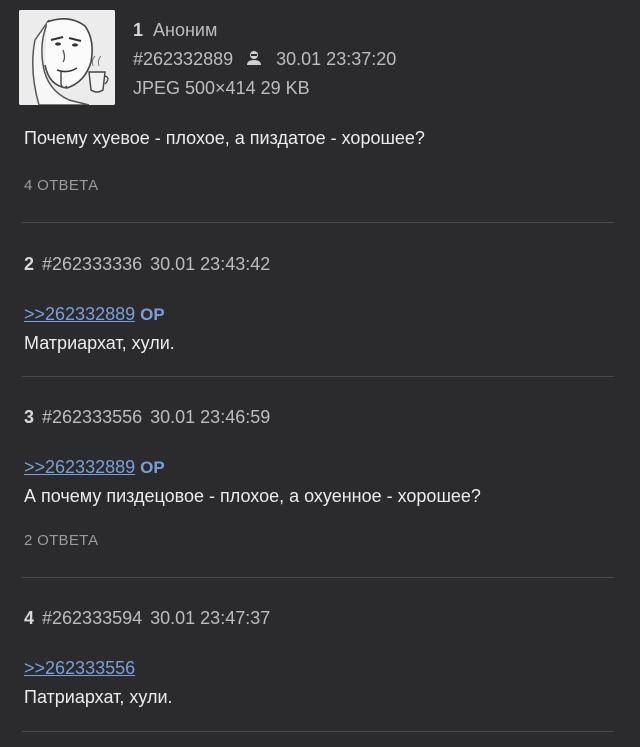 This screenshot has width=640, height=747. I want to click on file-info: JPEG 500×414 29 KB, so click(221, 88).